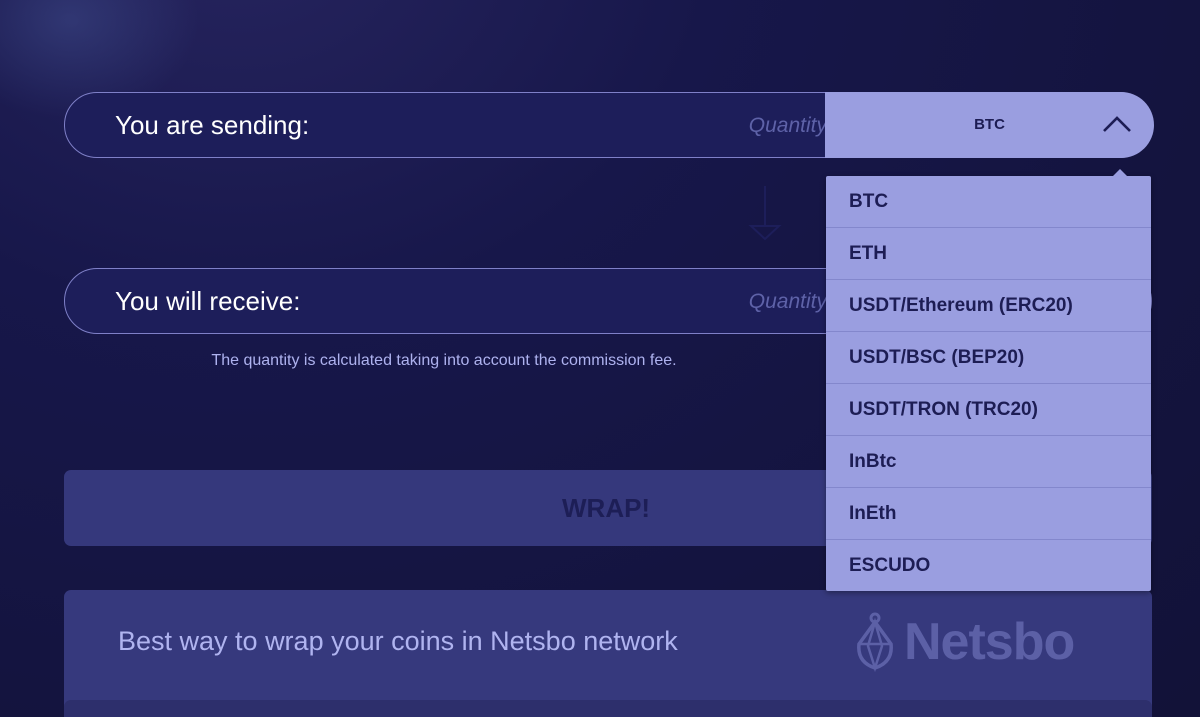 The width and height of the screenshot is (1200, 717). Describe the element at coordinates (988, 254) in the screenshot. I see `dropdown-option-eth: ETH` at that location.